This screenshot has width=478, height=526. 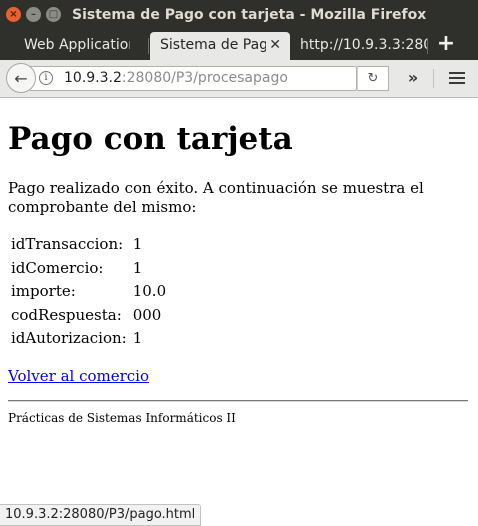 I want to click on receipt-field-value: 000, so click(x=147, y=314).